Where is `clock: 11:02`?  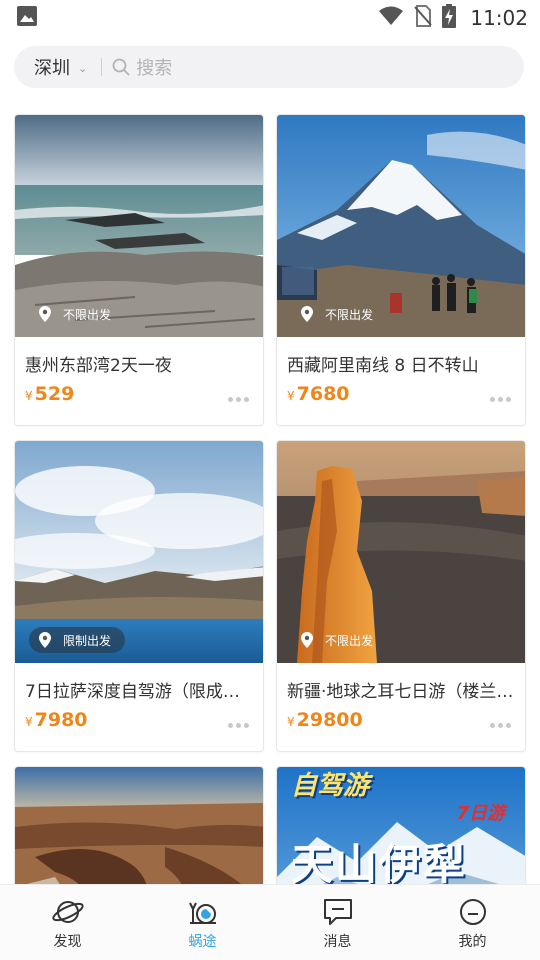 clock: 11:02 is located at coordinates (499, 18).